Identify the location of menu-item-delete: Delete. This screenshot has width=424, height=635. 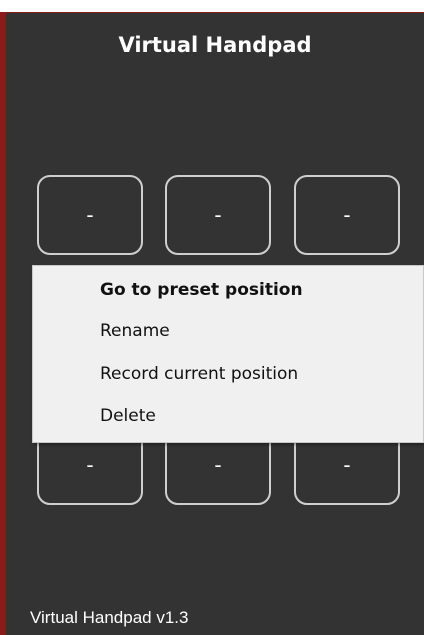
(128, 416).